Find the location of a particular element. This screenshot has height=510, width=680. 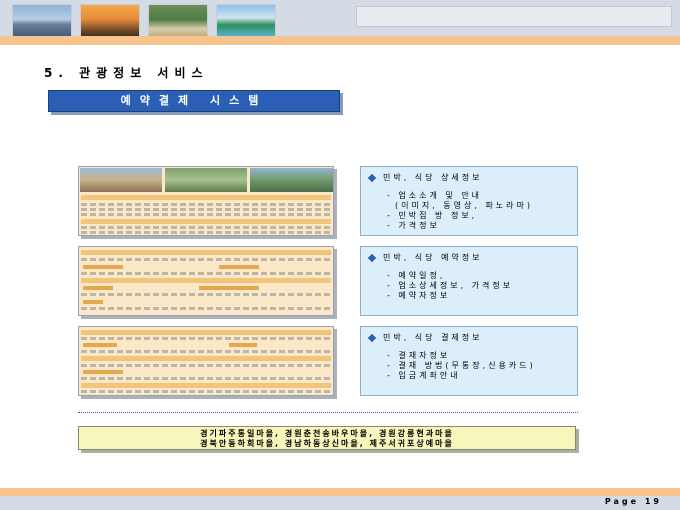

info-heading: 민박, 식당 예약정보 is located at coordinates (433, 257).